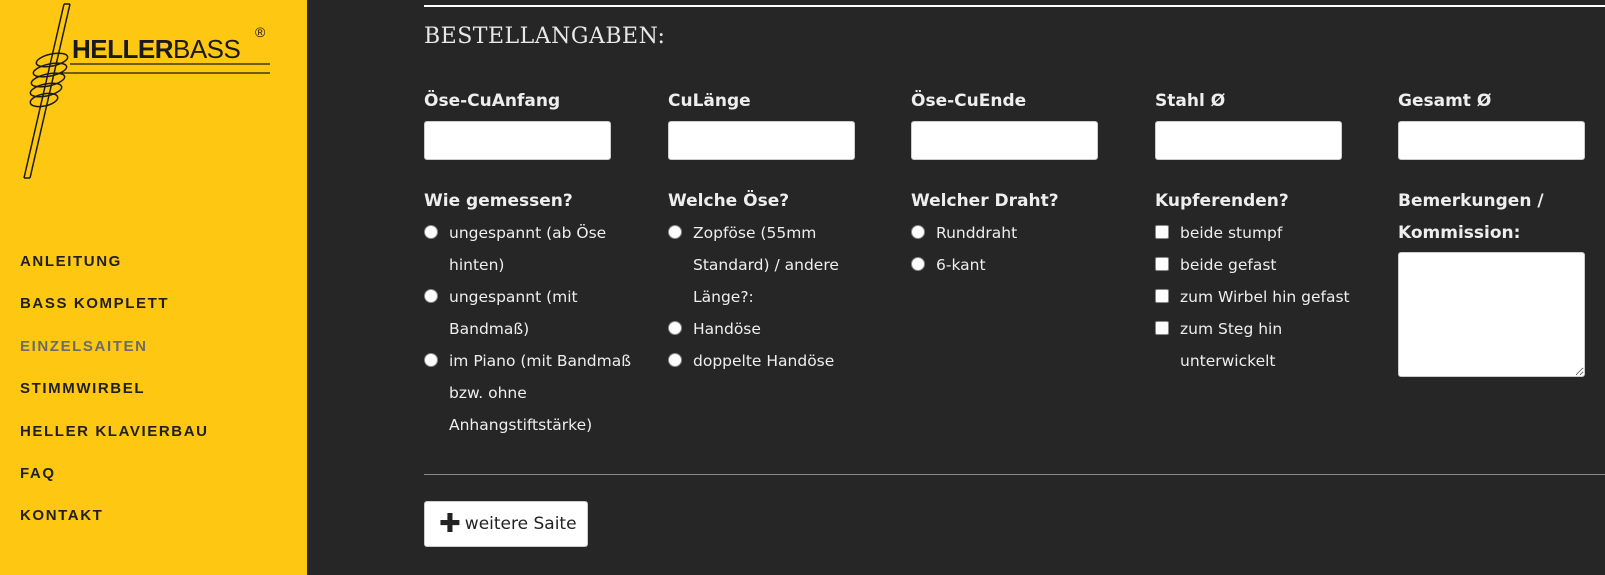 This screenshot has width=1605, height=575. I want to click on eyelet-option: Handöse, so click(775, 329).